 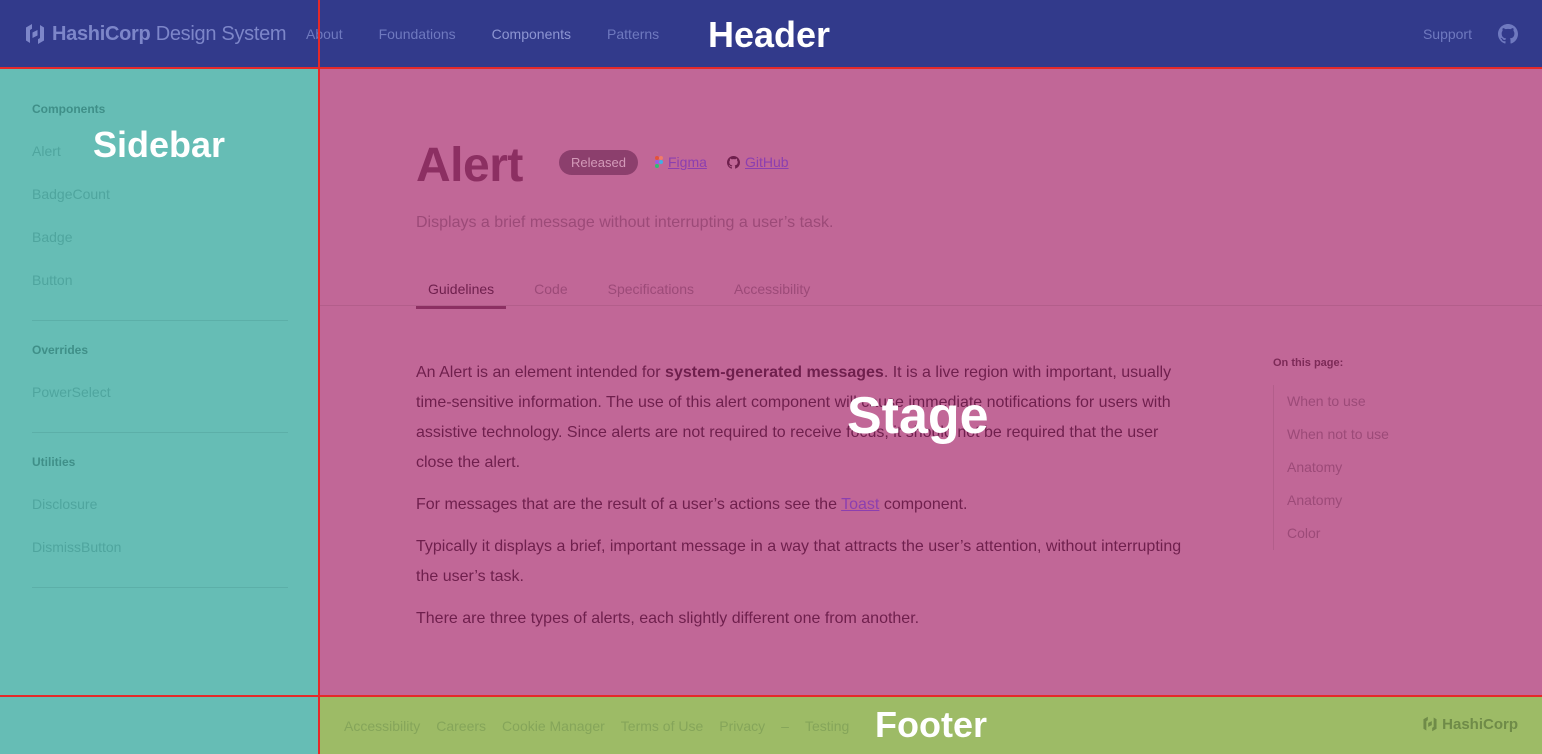 I want to click on nav-components: Components, so click(x=531, y=34).